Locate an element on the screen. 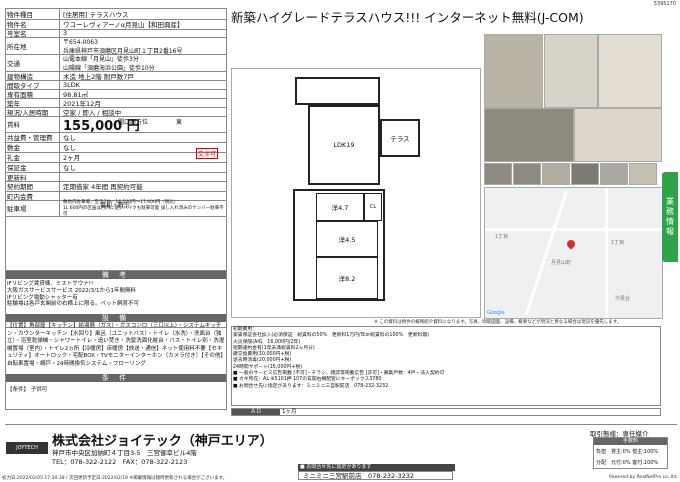  table-row-value: 山電本線「月見山」徒歩3分 山陽線「須磨海浜公園」徒歩10分 is located at coordinates (109, 63).